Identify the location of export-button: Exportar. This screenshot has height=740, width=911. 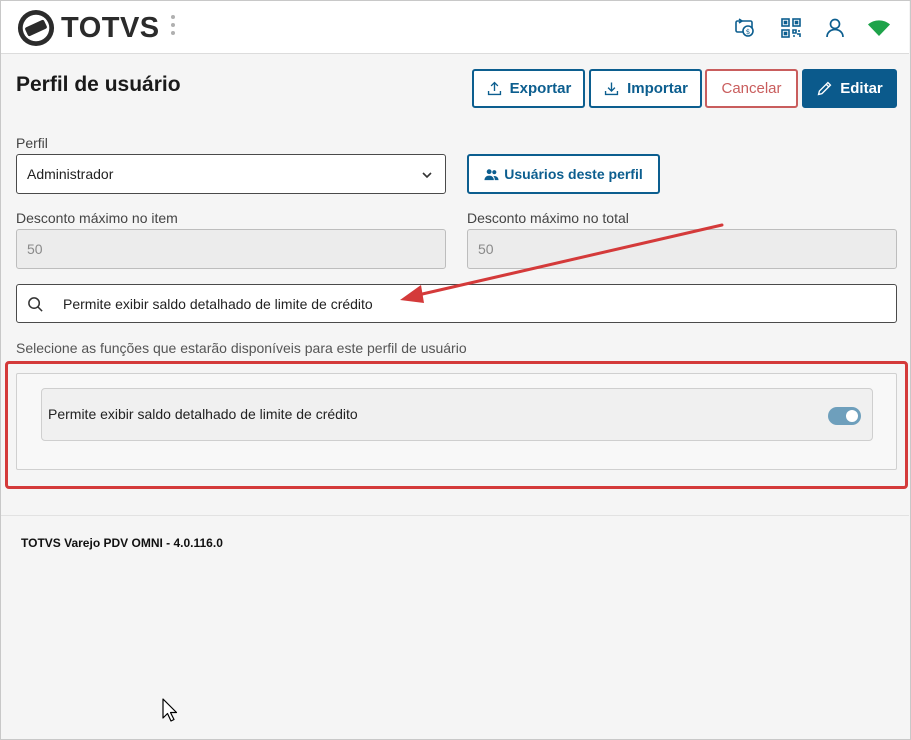
(528, 88).